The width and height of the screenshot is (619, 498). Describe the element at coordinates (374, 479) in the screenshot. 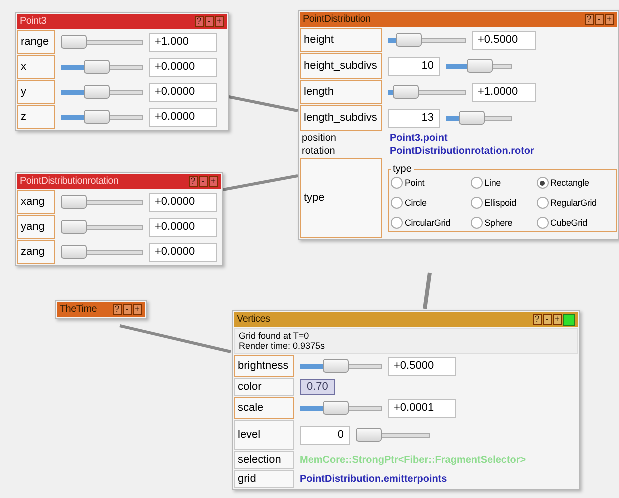

I see `connection-link: PointDistribution.emitterpoints` at that location.